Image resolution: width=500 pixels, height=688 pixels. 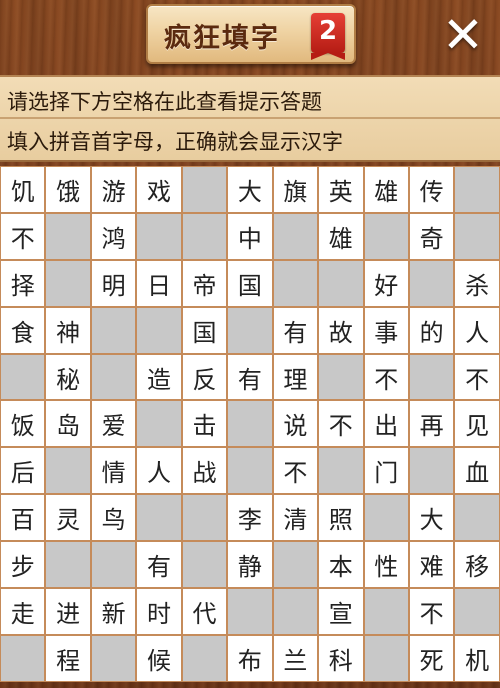 I want to click on grid-cell: 岛, so click(x=68, y=424).